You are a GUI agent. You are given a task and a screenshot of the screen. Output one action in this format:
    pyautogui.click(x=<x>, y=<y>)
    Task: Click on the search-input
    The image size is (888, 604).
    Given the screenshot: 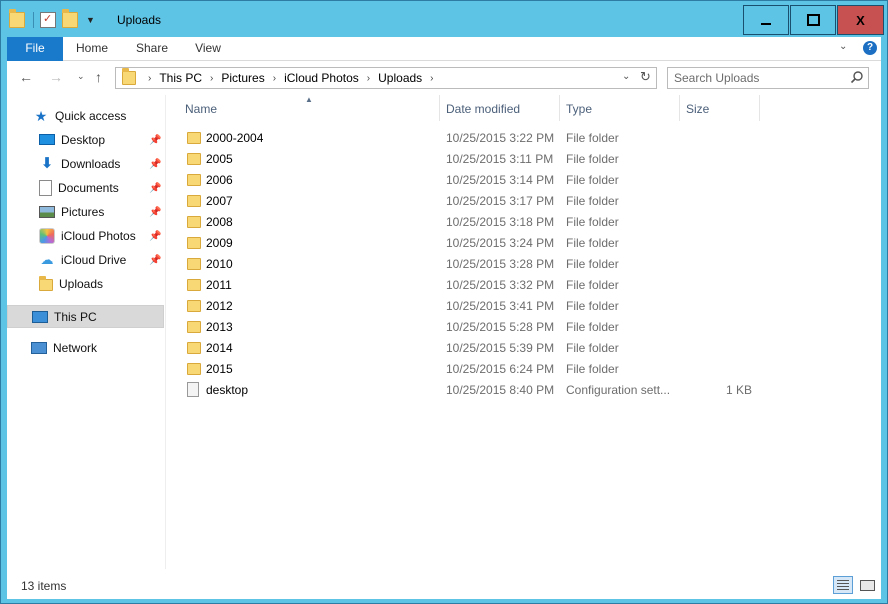 What is the action you would take?
    pyautogui.click(x=759, y=78)
    